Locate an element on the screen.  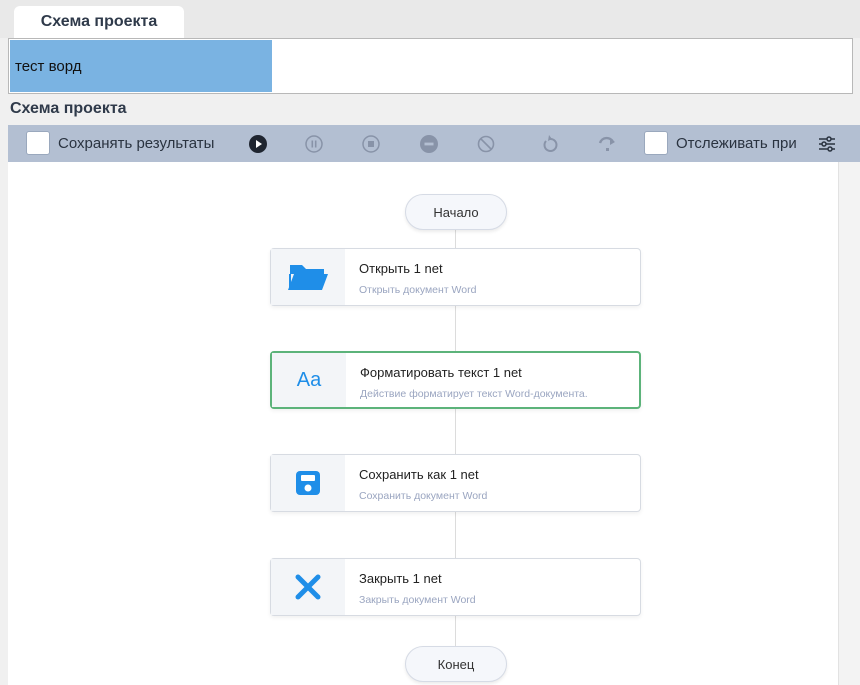
tab-bar: Схема проекта is located at coordinates (430, 19).